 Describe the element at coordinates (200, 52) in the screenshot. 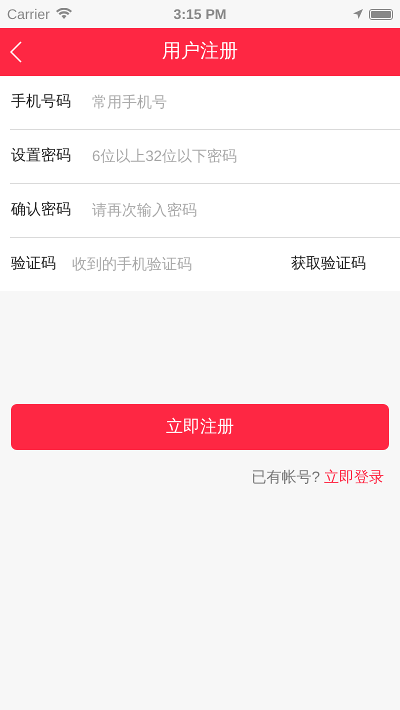

I see `page-title: 用户注册` at that location.